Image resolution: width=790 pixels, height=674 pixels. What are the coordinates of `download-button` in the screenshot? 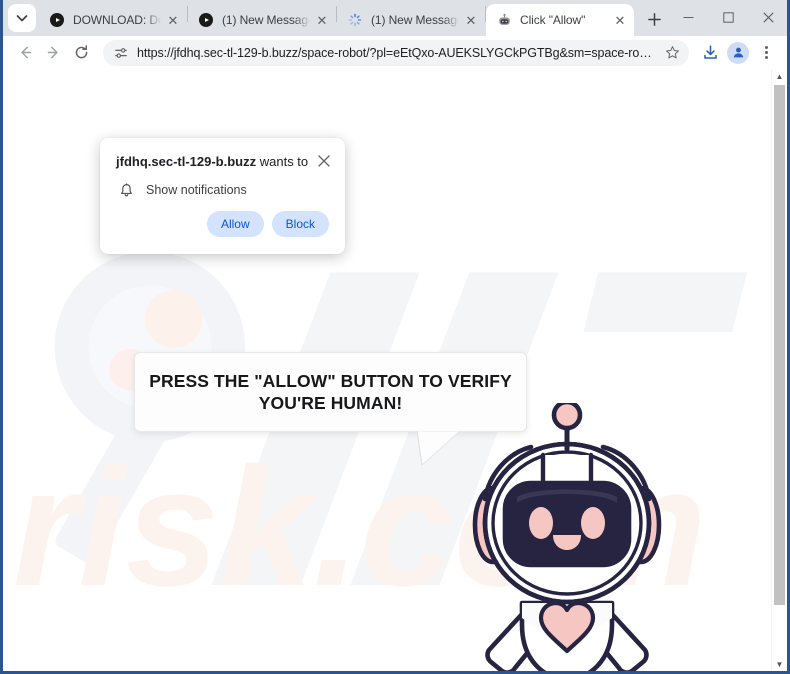 It's located at (710, 53).